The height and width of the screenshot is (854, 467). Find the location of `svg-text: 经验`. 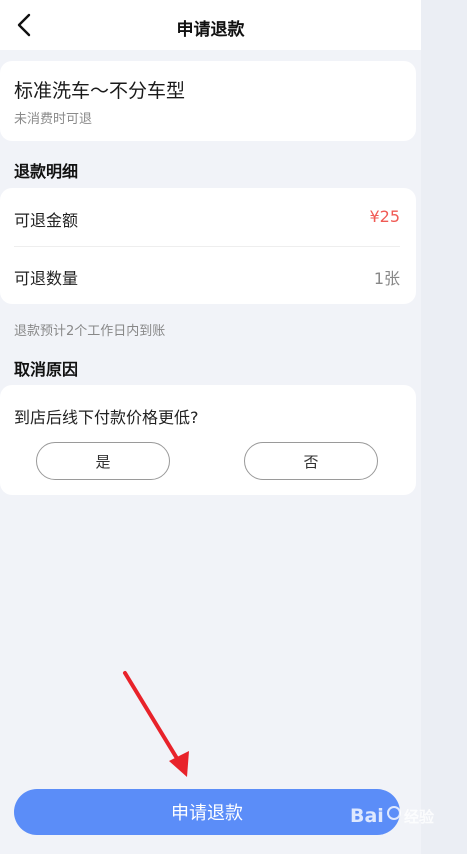

svg-text: 经验 is located at coordinates (419, 817).